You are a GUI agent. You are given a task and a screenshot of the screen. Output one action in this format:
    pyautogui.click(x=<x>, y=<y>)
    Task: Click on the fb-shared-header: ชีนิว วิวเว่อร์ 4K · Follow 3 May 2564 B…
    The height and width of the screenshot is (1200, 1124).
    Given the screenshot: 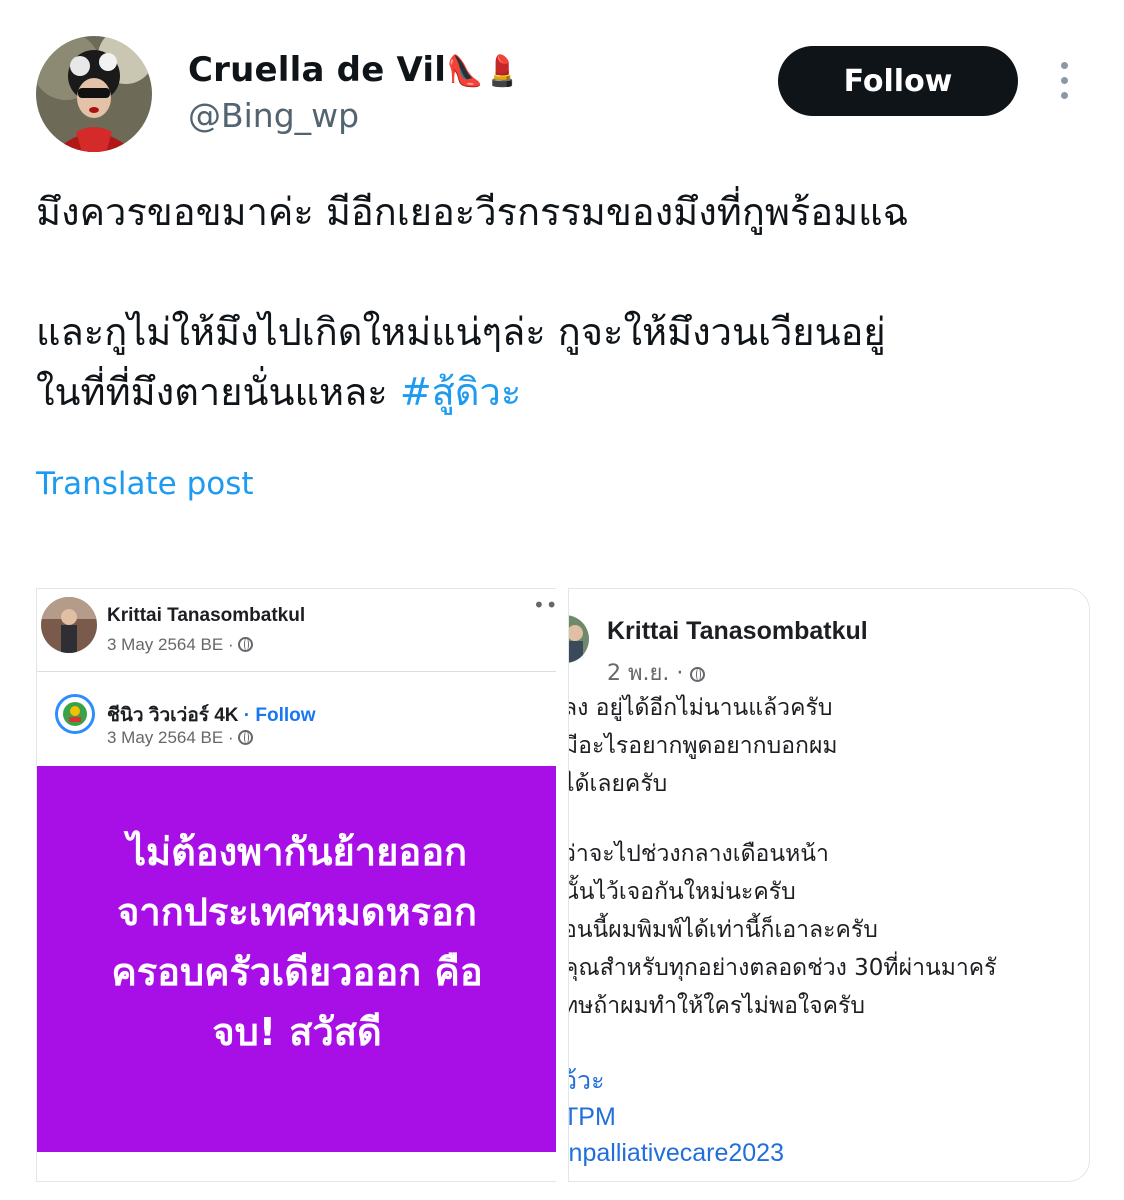 What is the action you would take?
    pyautogui.click(x=296, y=719)
    